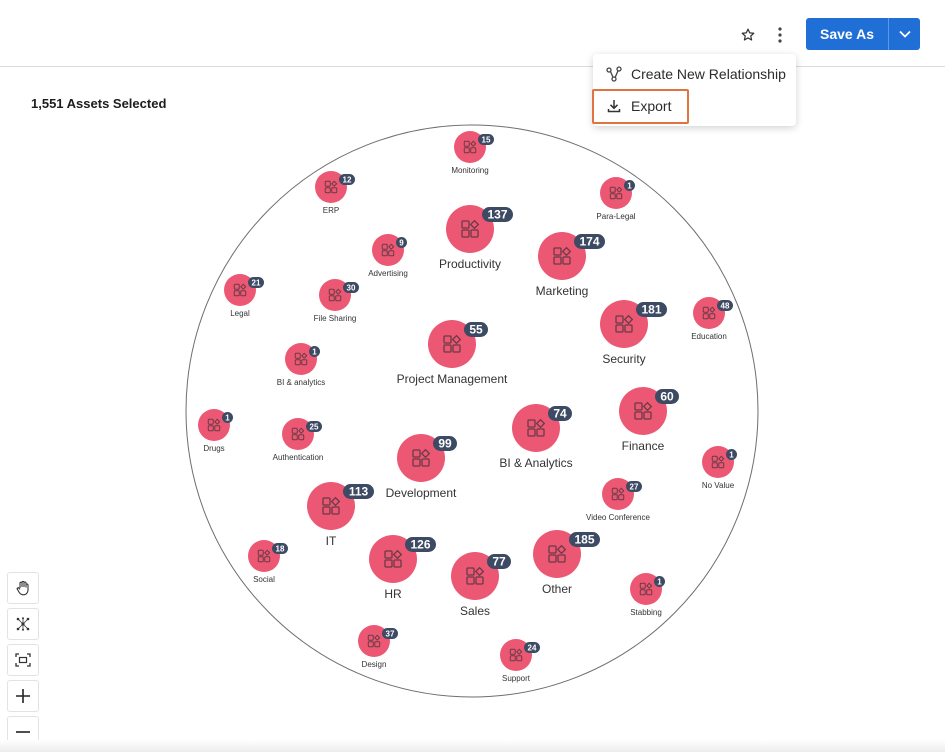 This screenshot has height=752, width=945. Describe the element at coordinates (535, 463) in the screenshot. I see `node-label: BI & Analytics` at that location.